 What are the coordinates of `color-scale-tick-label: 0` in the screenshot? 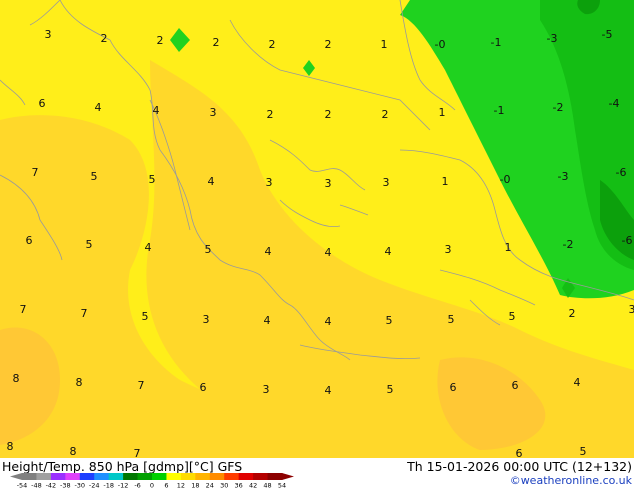 It's located at (152, 485).